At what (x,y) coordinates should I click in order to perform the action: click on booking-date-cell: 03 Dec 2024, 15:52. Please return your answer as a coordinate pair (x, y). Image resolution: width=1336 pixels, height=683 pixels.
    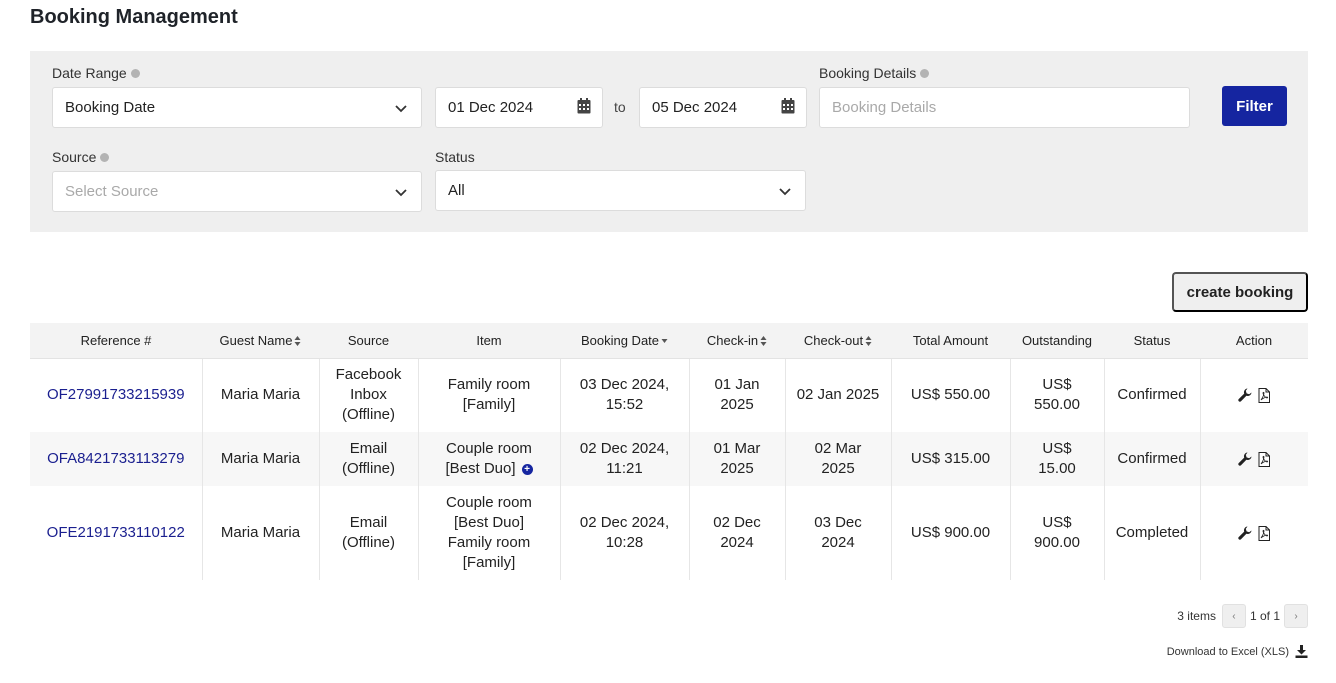
    Looking at the image, I should click on (625, 395).